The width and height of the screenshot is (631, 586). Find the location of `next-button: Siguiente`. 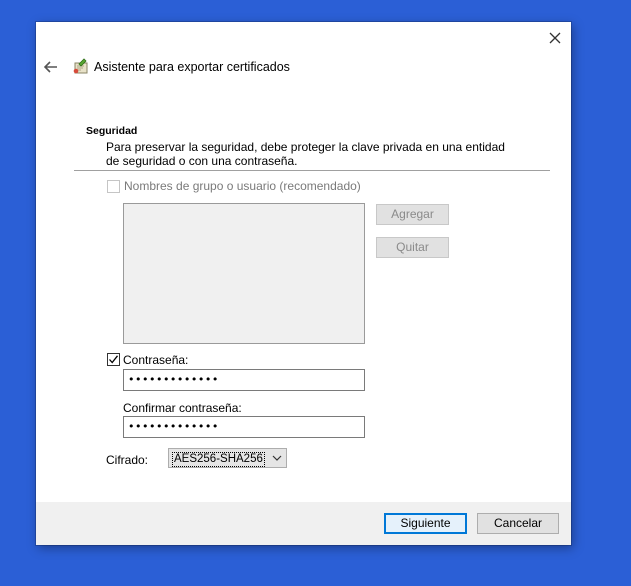

next-button: Siguiente is located at coordinates (425, 523).